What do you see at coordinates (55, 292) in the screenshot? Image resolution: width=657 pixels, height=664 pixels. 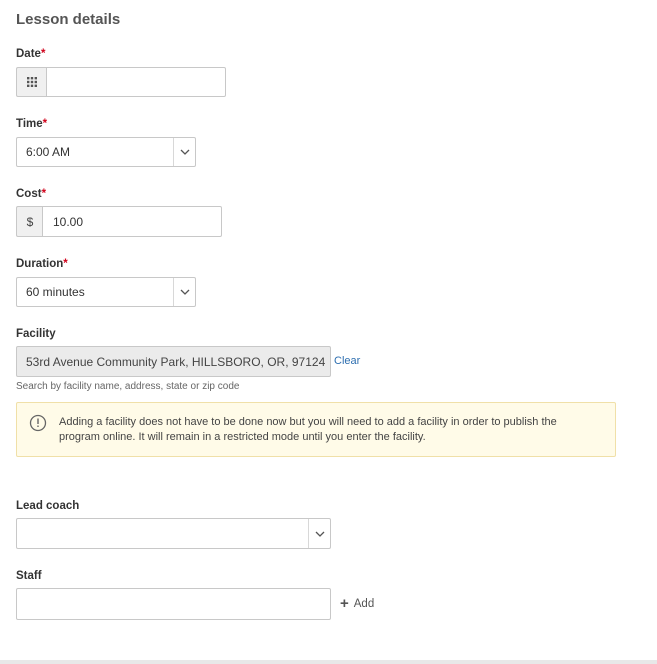 I see `duration-selected-value: 60 minutes` at bounding box center [55, 292].